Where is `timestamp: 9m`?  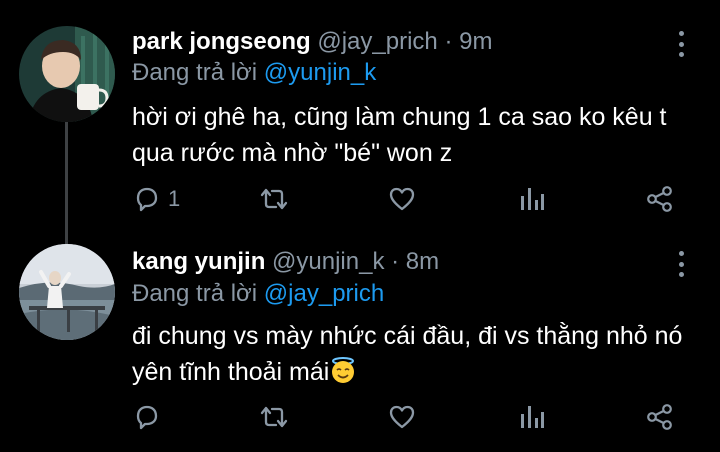
timestamp: 9m is located at coordinates (475, 41).